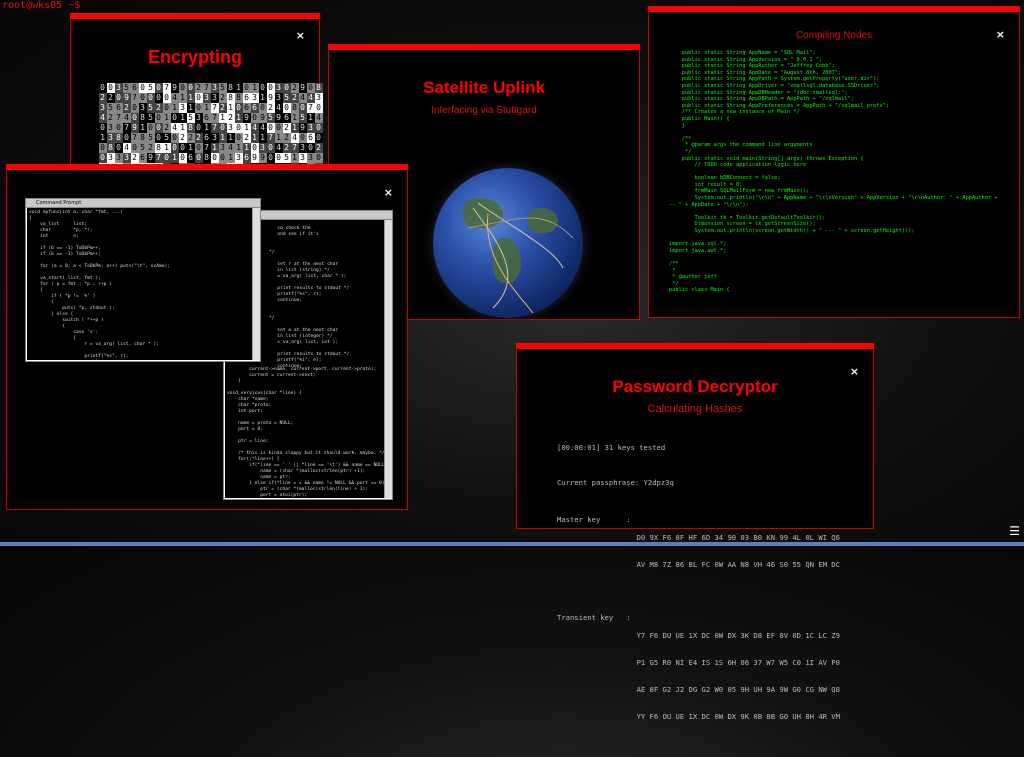 This screenshot has width=1024, height=757. I want to click on globe-image, so click(508, 243).